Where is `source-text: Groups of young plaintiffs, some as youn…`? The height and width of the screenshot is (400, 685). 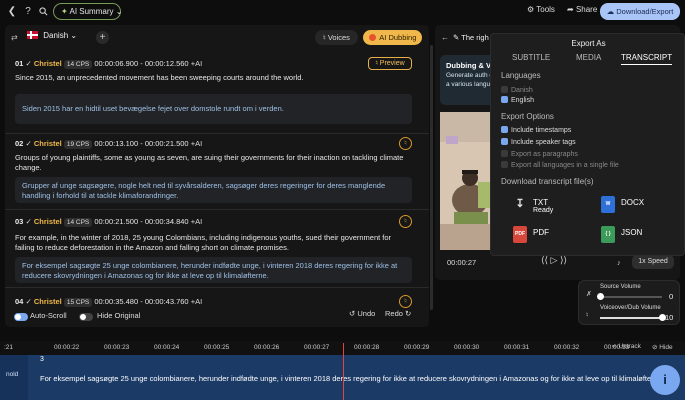 source-text: Groups of young plaintiffs, some as youn… is located at coordinates (212, 163).